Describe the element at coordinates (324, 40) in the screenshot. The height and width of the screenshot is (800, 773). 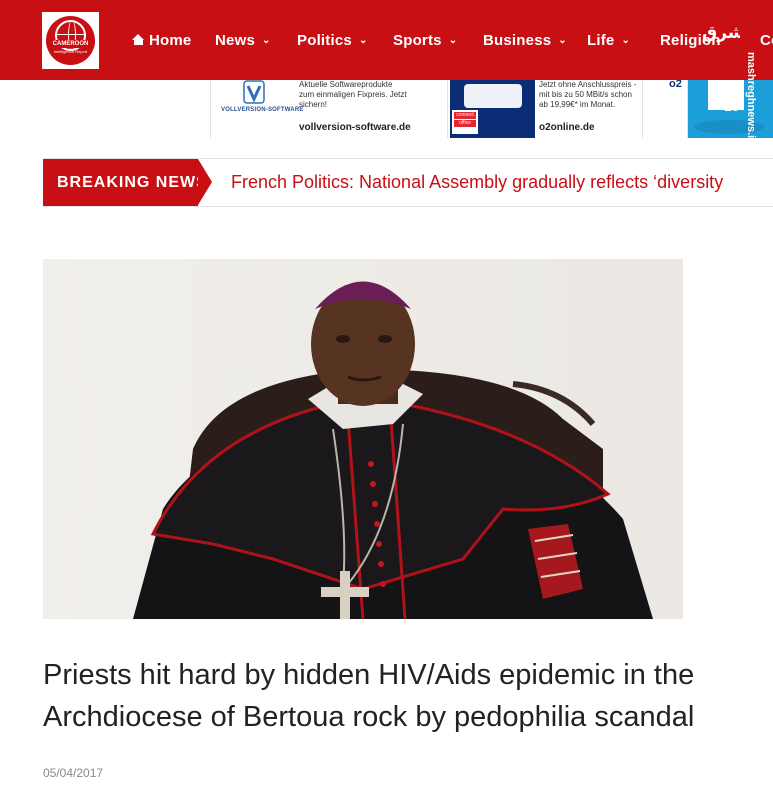
I see `nav-item-label: Politics` at that location.